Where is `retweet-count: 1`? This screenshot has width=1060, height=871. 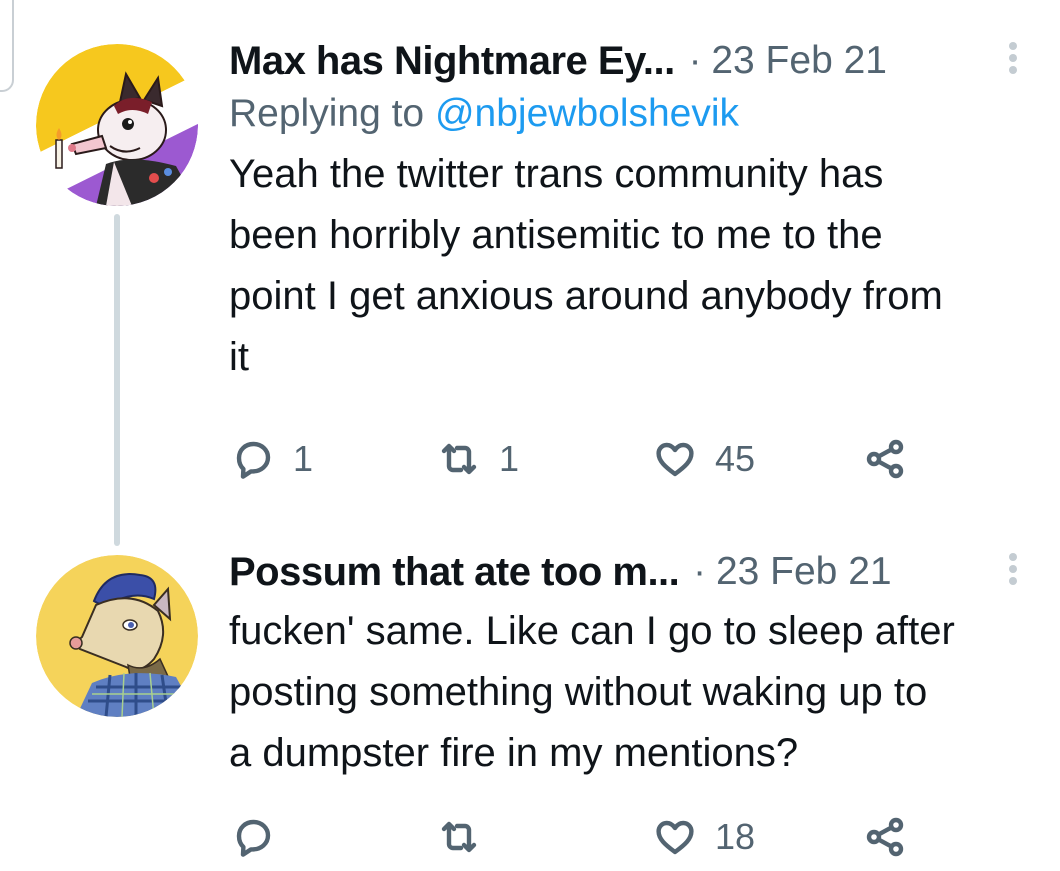
retweet-count: 1 is located at coordinates (509, 458).